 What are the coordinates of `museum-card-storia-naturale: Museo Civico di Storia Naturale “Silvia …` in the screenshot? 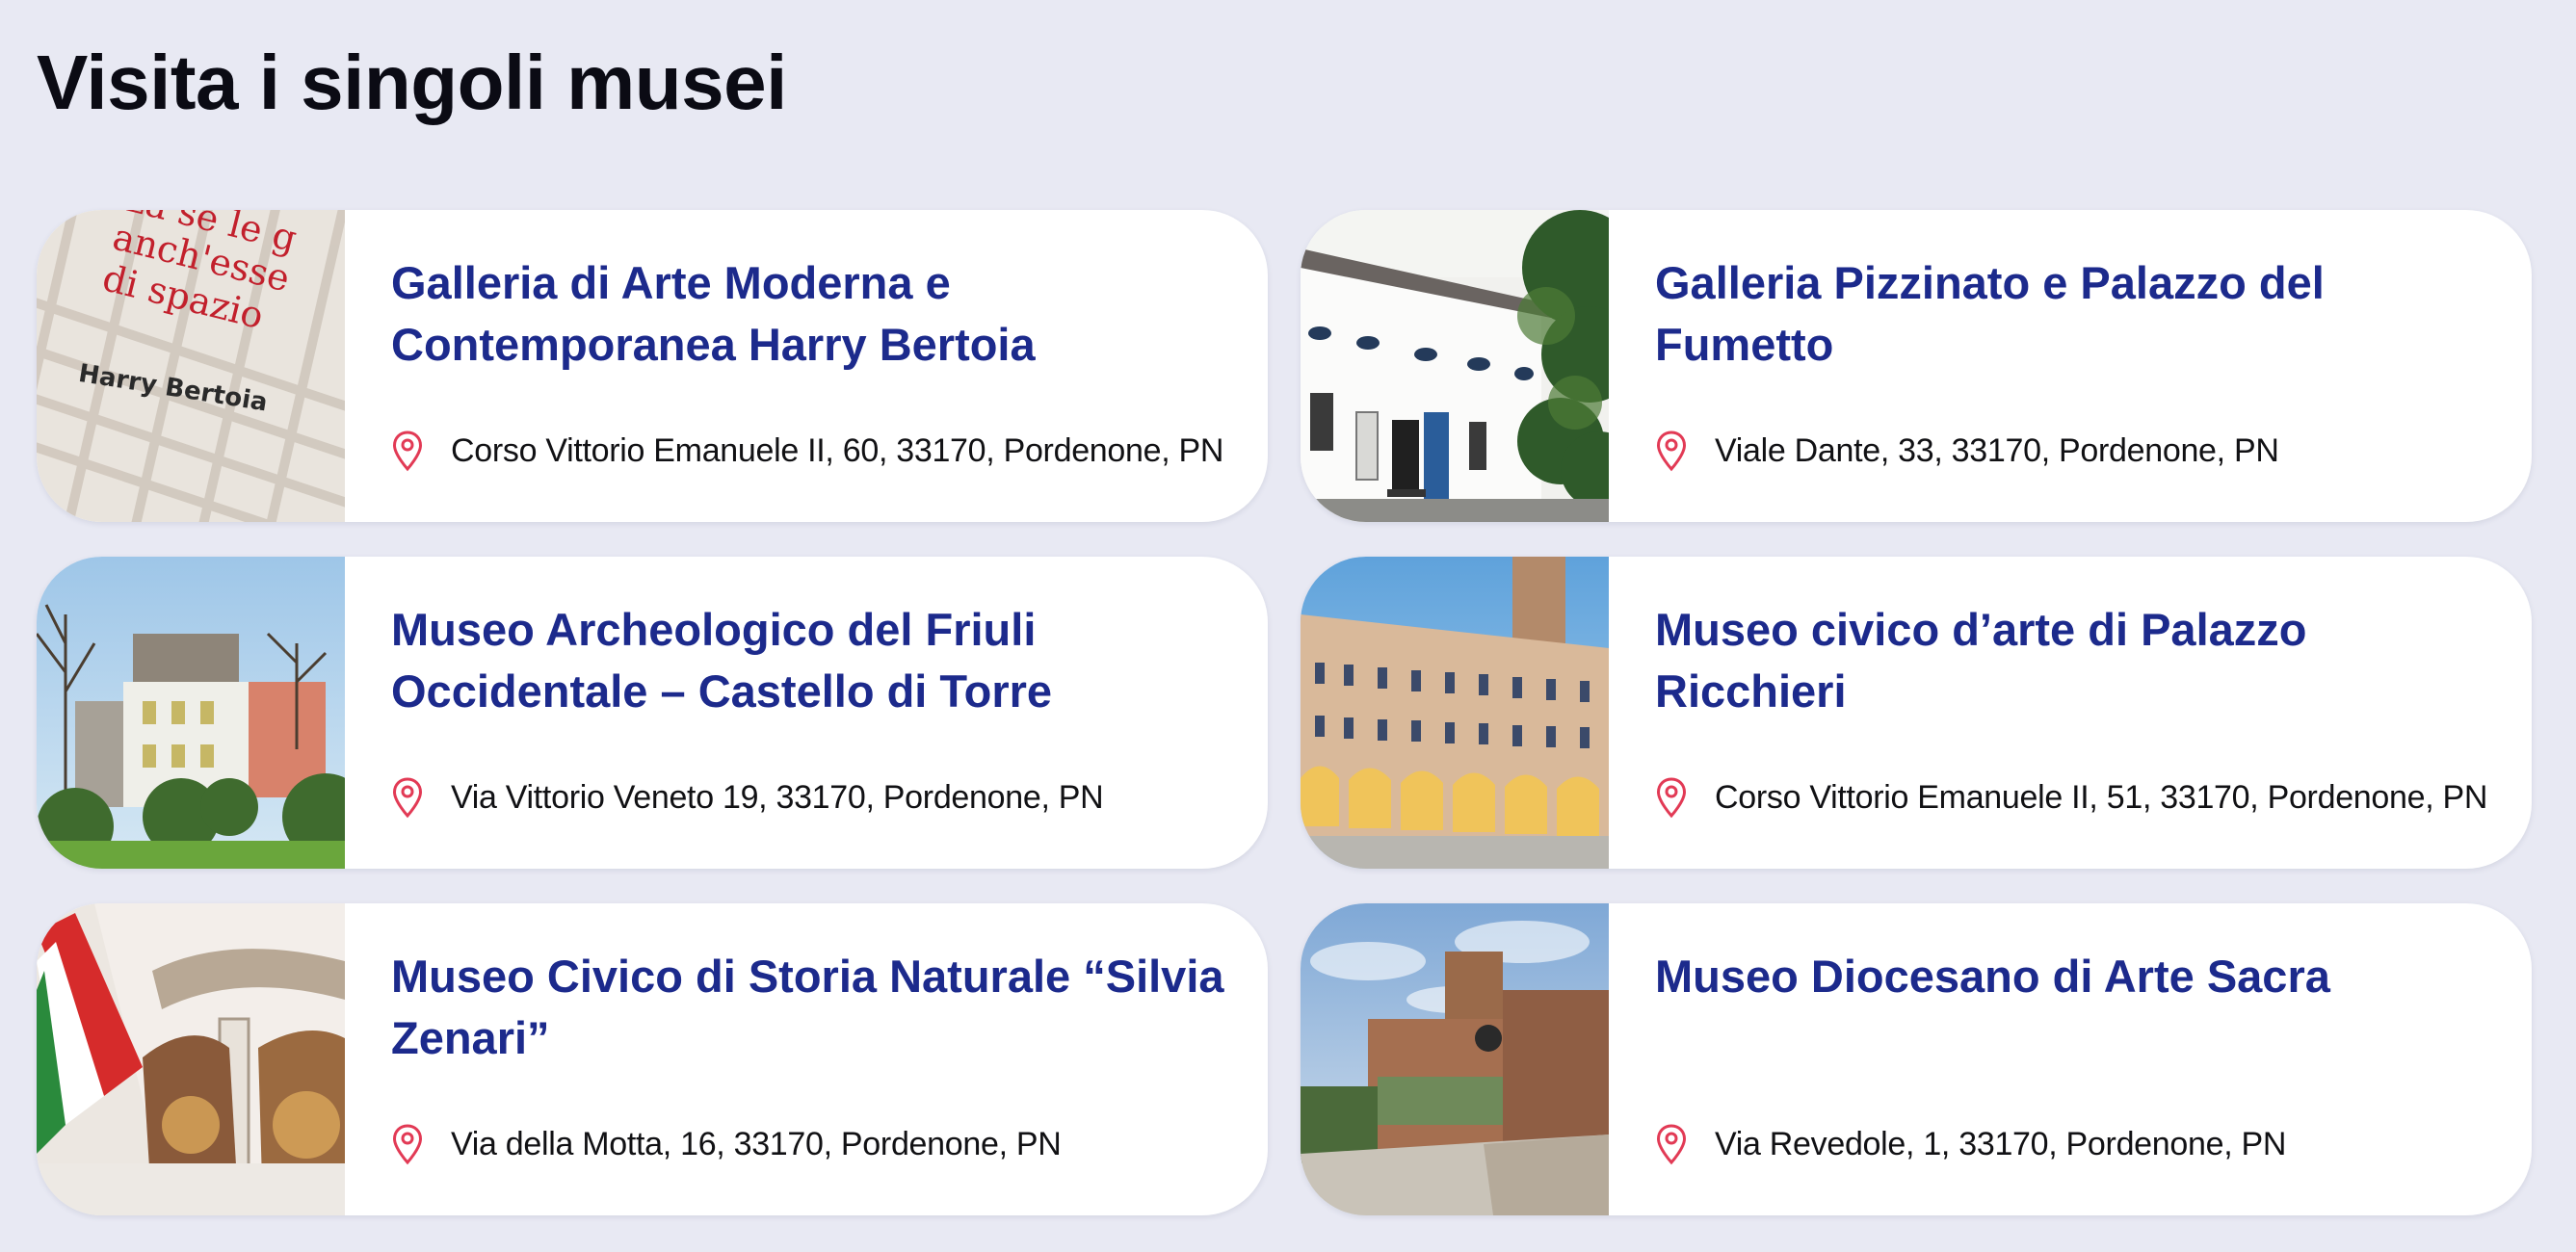 It's located at (652, 1059).